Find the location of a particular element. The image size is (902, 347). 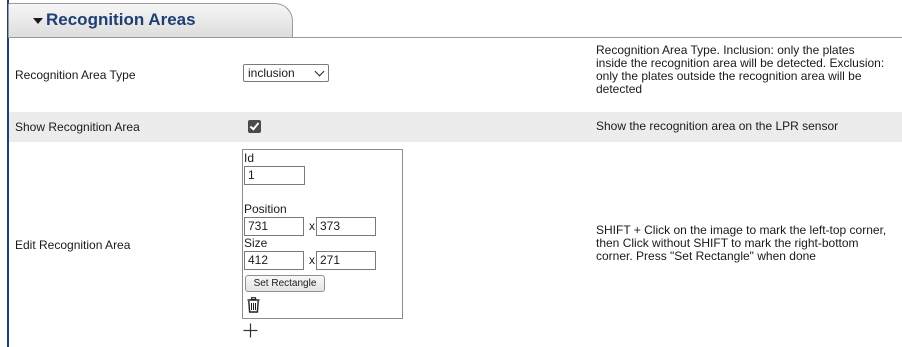

position-y-input: 373 is located at coordinates (346, 226).